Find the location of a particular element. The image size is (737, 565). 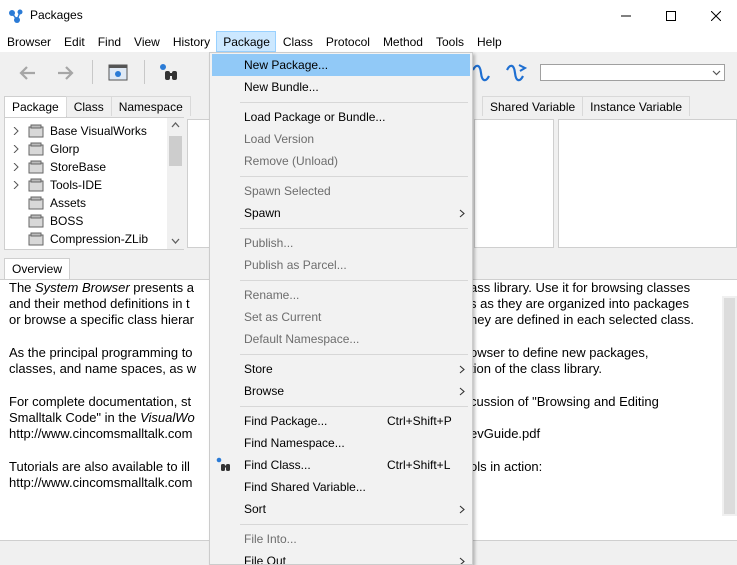

menu-item-shortcut: Ctrl+Shift+P is located at coordinates (419, 421).